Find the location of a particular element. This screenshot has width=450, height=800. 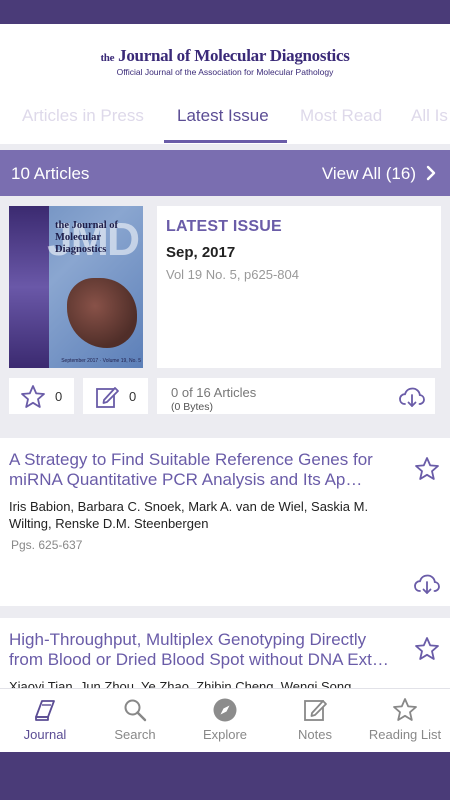

notes-icon is located at coordinates (315, 710).